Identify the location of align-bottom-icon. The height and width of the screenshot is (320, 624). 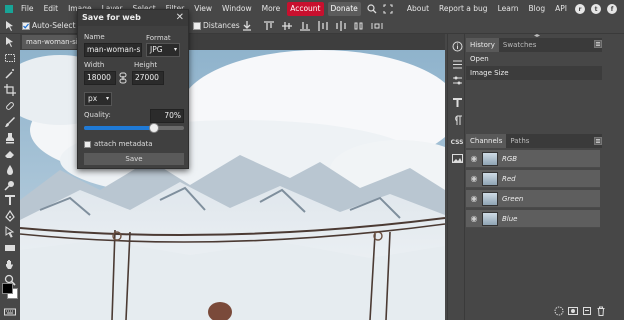
(305, 26).